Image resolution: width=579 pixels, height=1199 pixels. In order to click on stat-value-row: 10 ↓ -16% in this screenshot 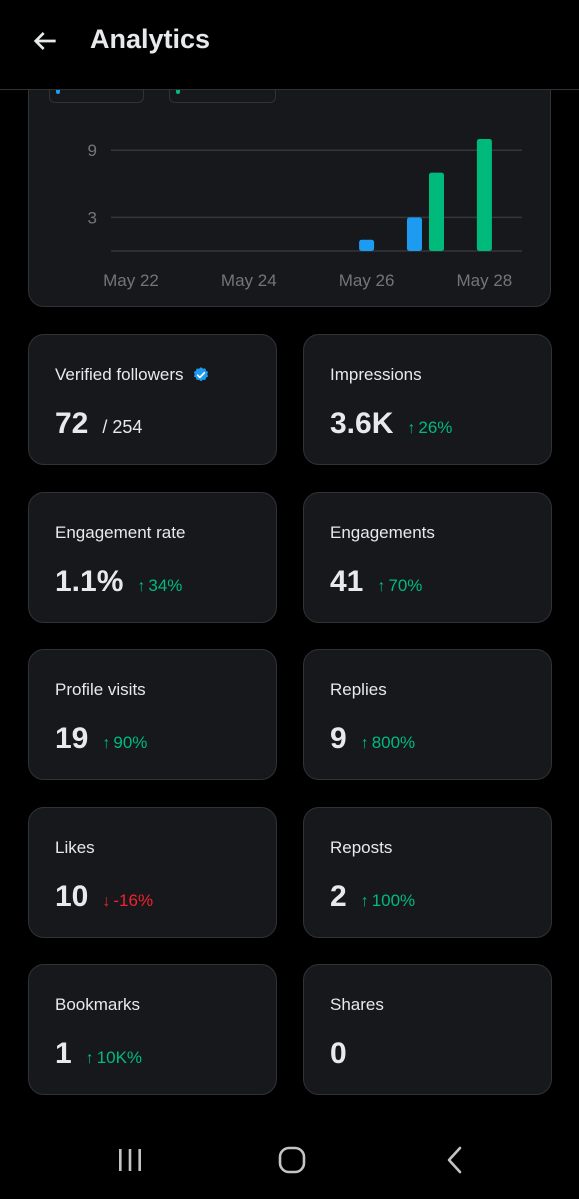, I will do `click(104, 897)`.